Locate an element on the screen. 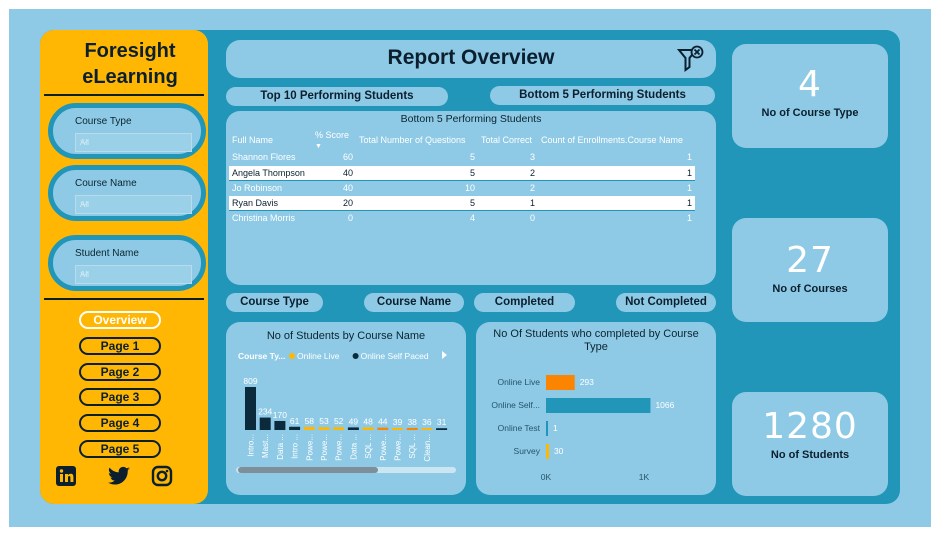 The height and width of the screenshot is (535, 938). table-row: Ryan Davis 20 5 1 1 is located at coordinates (462, 203).